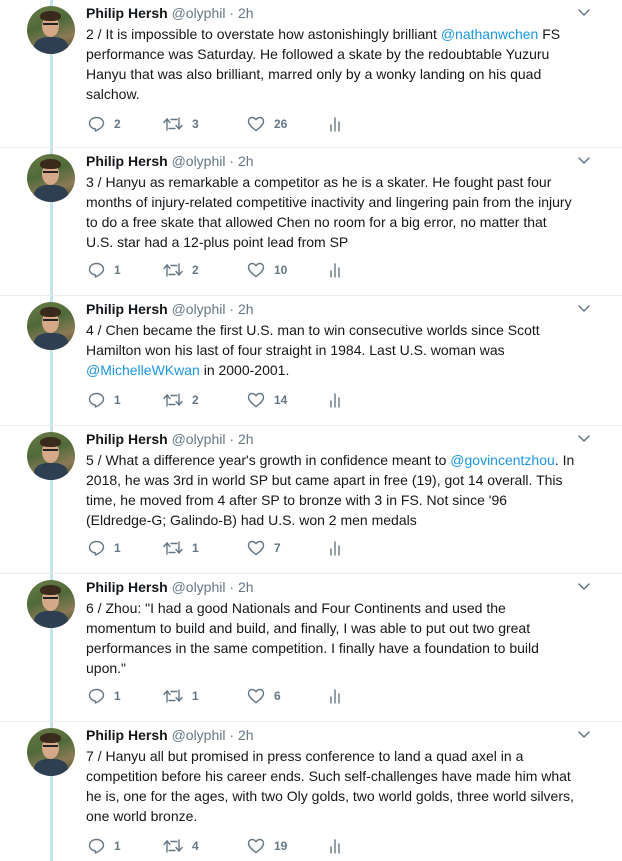  What do you see at coordinates (236, 270) in the screenshot?
I see `tweet-actions: 1 2 10` at bounding box center [236, 270].